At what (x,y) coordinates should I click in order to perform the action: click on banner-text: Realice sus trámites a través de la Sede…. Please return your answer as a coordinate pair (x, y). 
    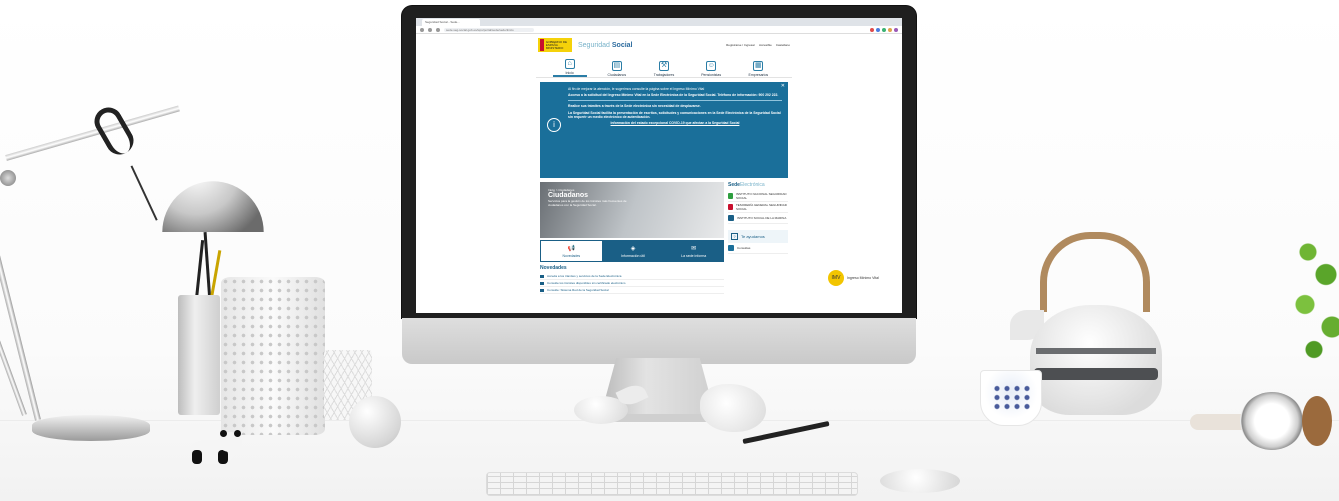
    Looking at the image, I should click on (634, 106).